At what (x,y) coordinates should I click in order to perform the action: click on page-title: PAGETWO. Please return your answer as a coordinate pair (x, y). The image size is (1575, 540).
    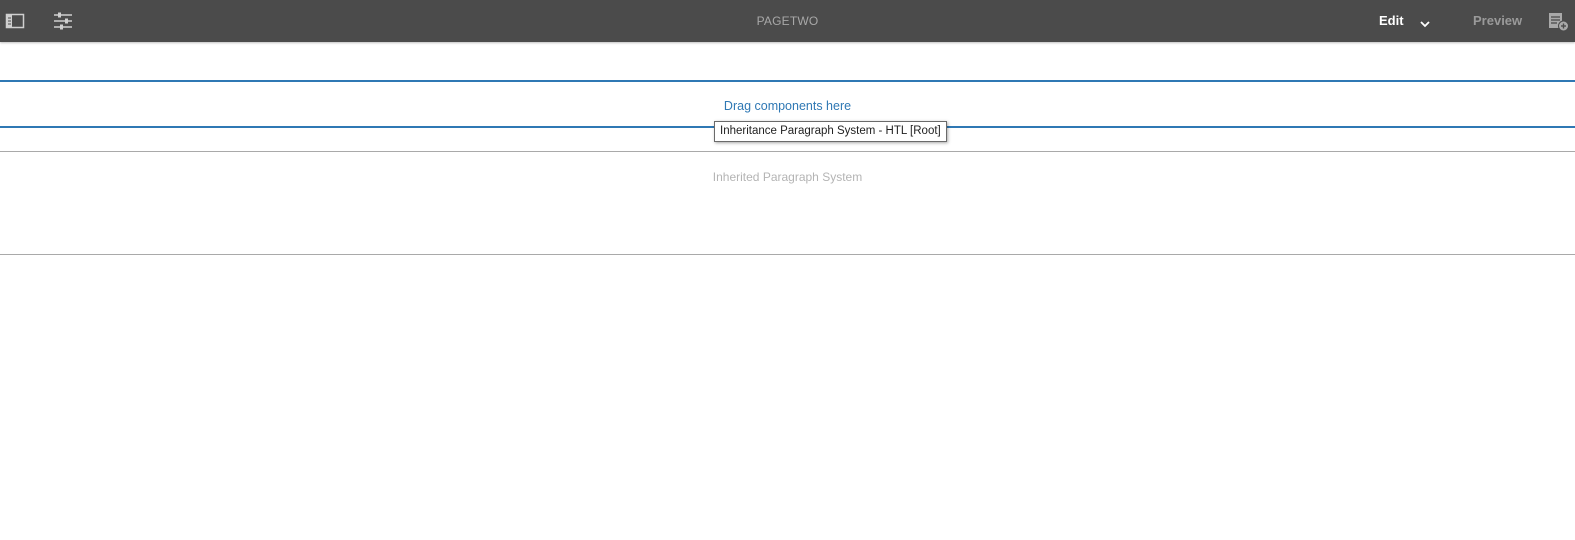
    Looking at the image, I should click on (787, 21).